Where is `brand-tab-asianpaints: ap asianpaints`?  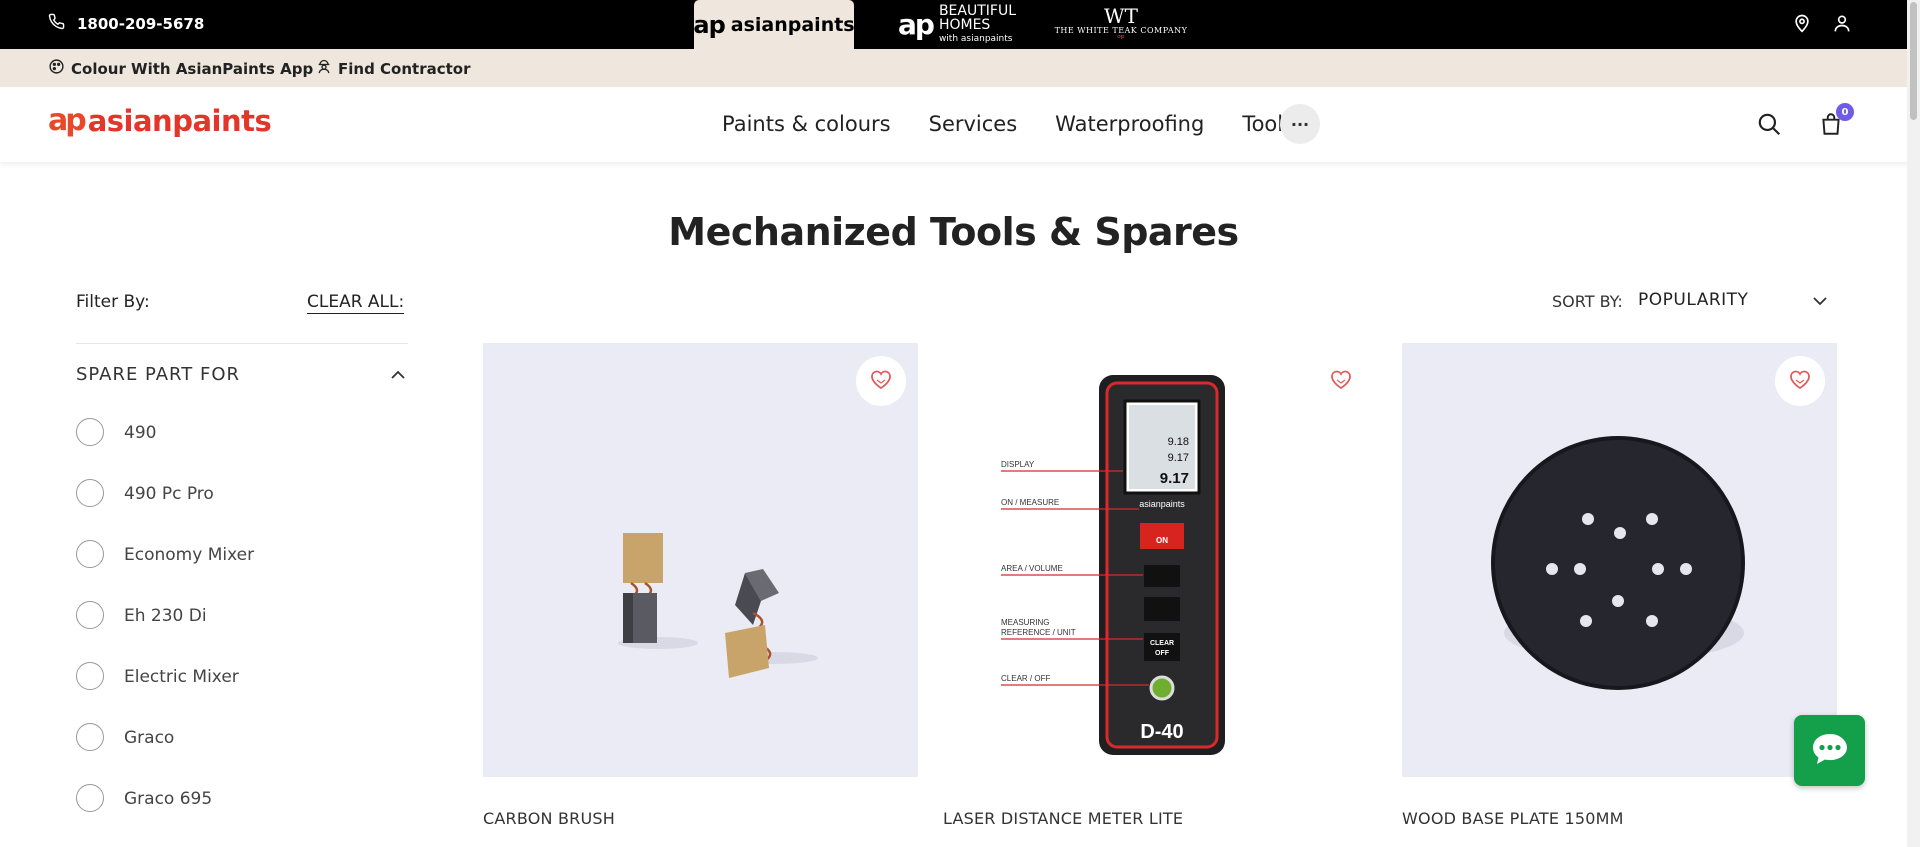
brand-tab-asianpaints: ap asianpaints is located at coordinates (774, 24).